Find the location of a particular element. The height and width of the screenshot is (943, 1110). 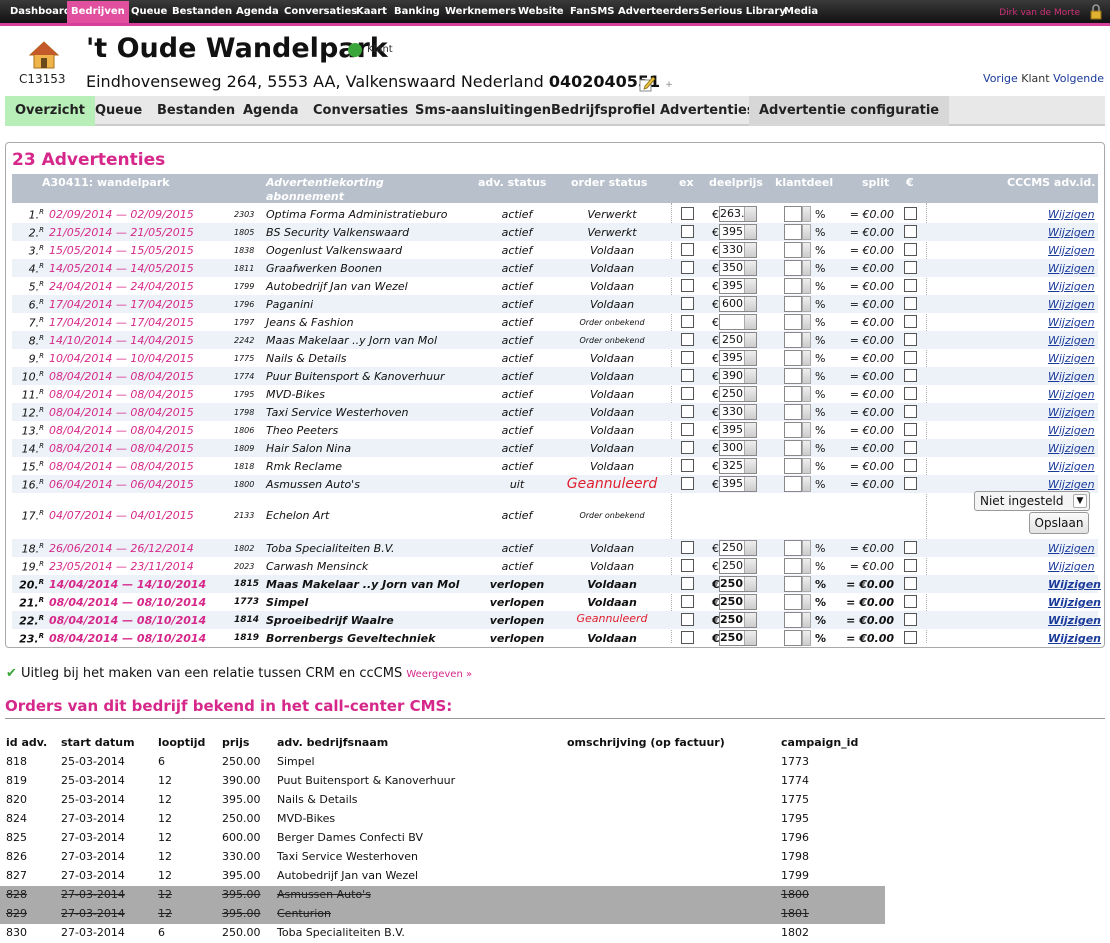

nav-item-queue: Queue is located at coordinates (149, 12).